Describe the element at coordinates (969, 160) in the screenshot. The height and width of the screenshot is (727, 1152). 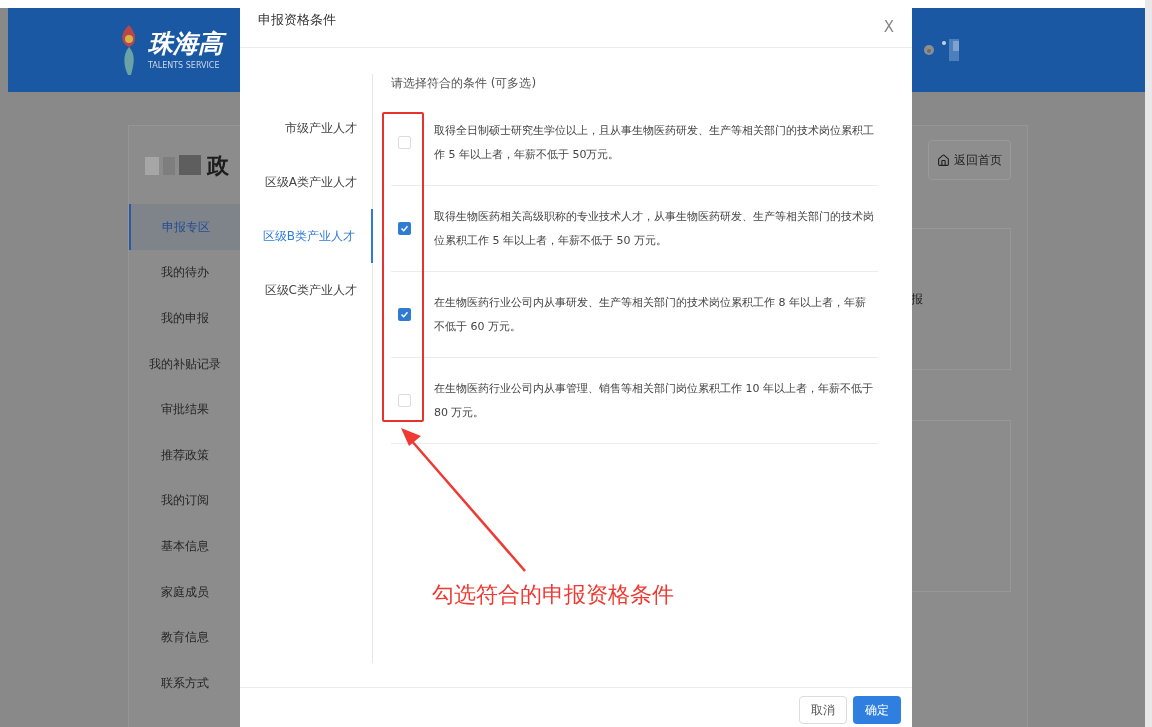
I see `home-button: 返回首页` at that location.